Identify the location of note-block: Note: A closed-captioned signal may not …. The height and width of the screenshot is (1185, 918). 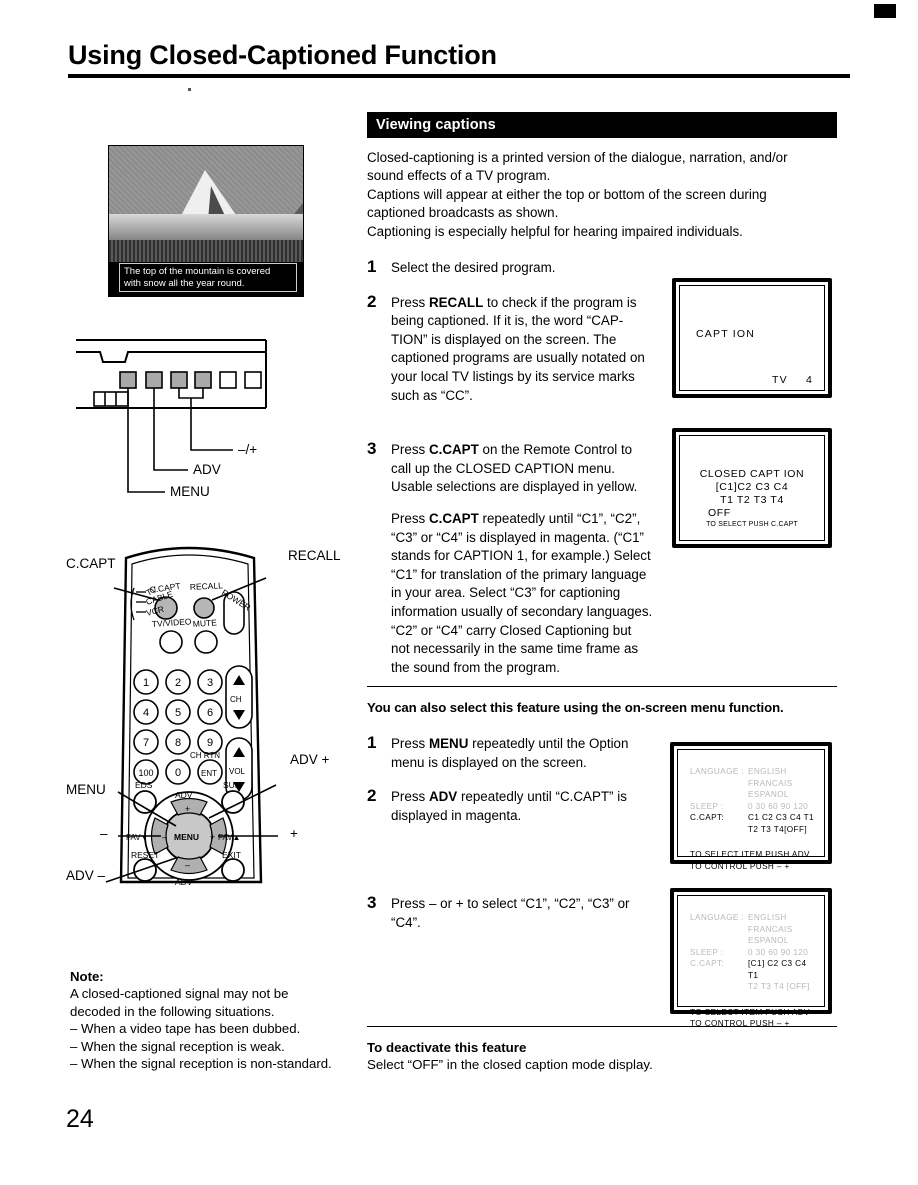
(207, 1020).